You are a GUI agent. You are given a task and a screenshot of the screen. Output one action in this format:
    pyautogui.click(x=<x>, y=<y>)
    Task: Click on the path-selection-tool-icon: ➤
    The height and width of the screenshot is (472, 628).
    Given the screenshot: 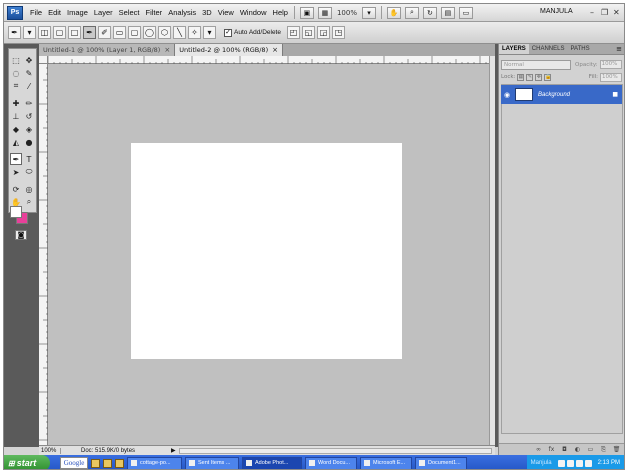 What is the action you would take?
    pyautogui.click(x=16, y=172)
    